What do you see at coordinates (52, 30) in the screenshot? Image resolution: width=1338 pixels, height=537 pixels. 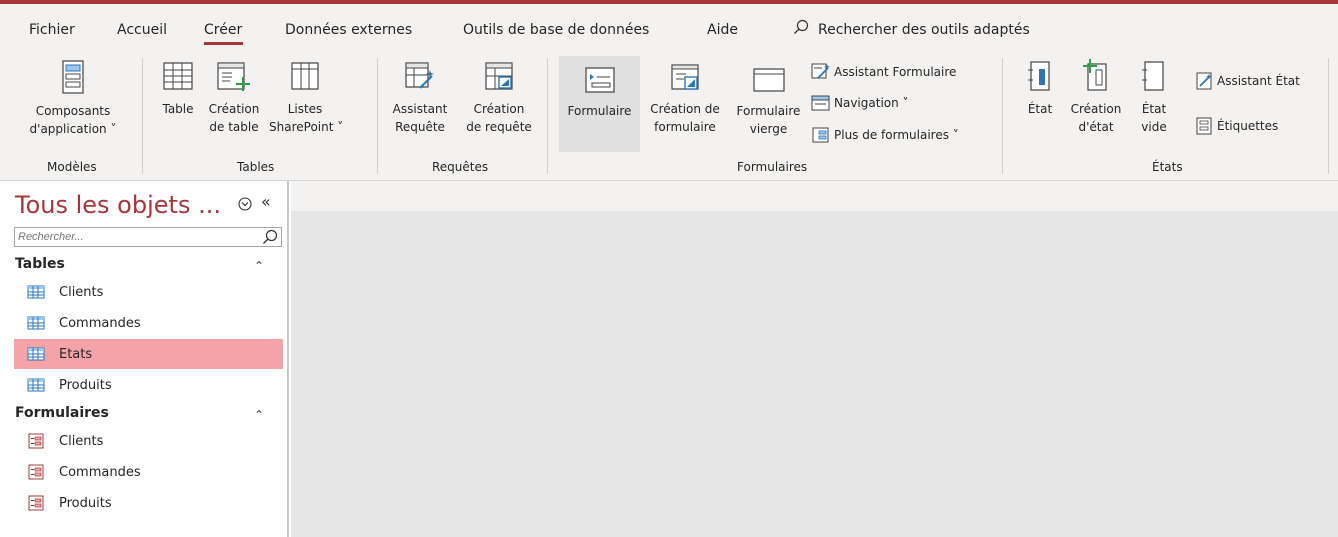 I see `tab-fichier: Fichier` at bounding box center [52, 30].